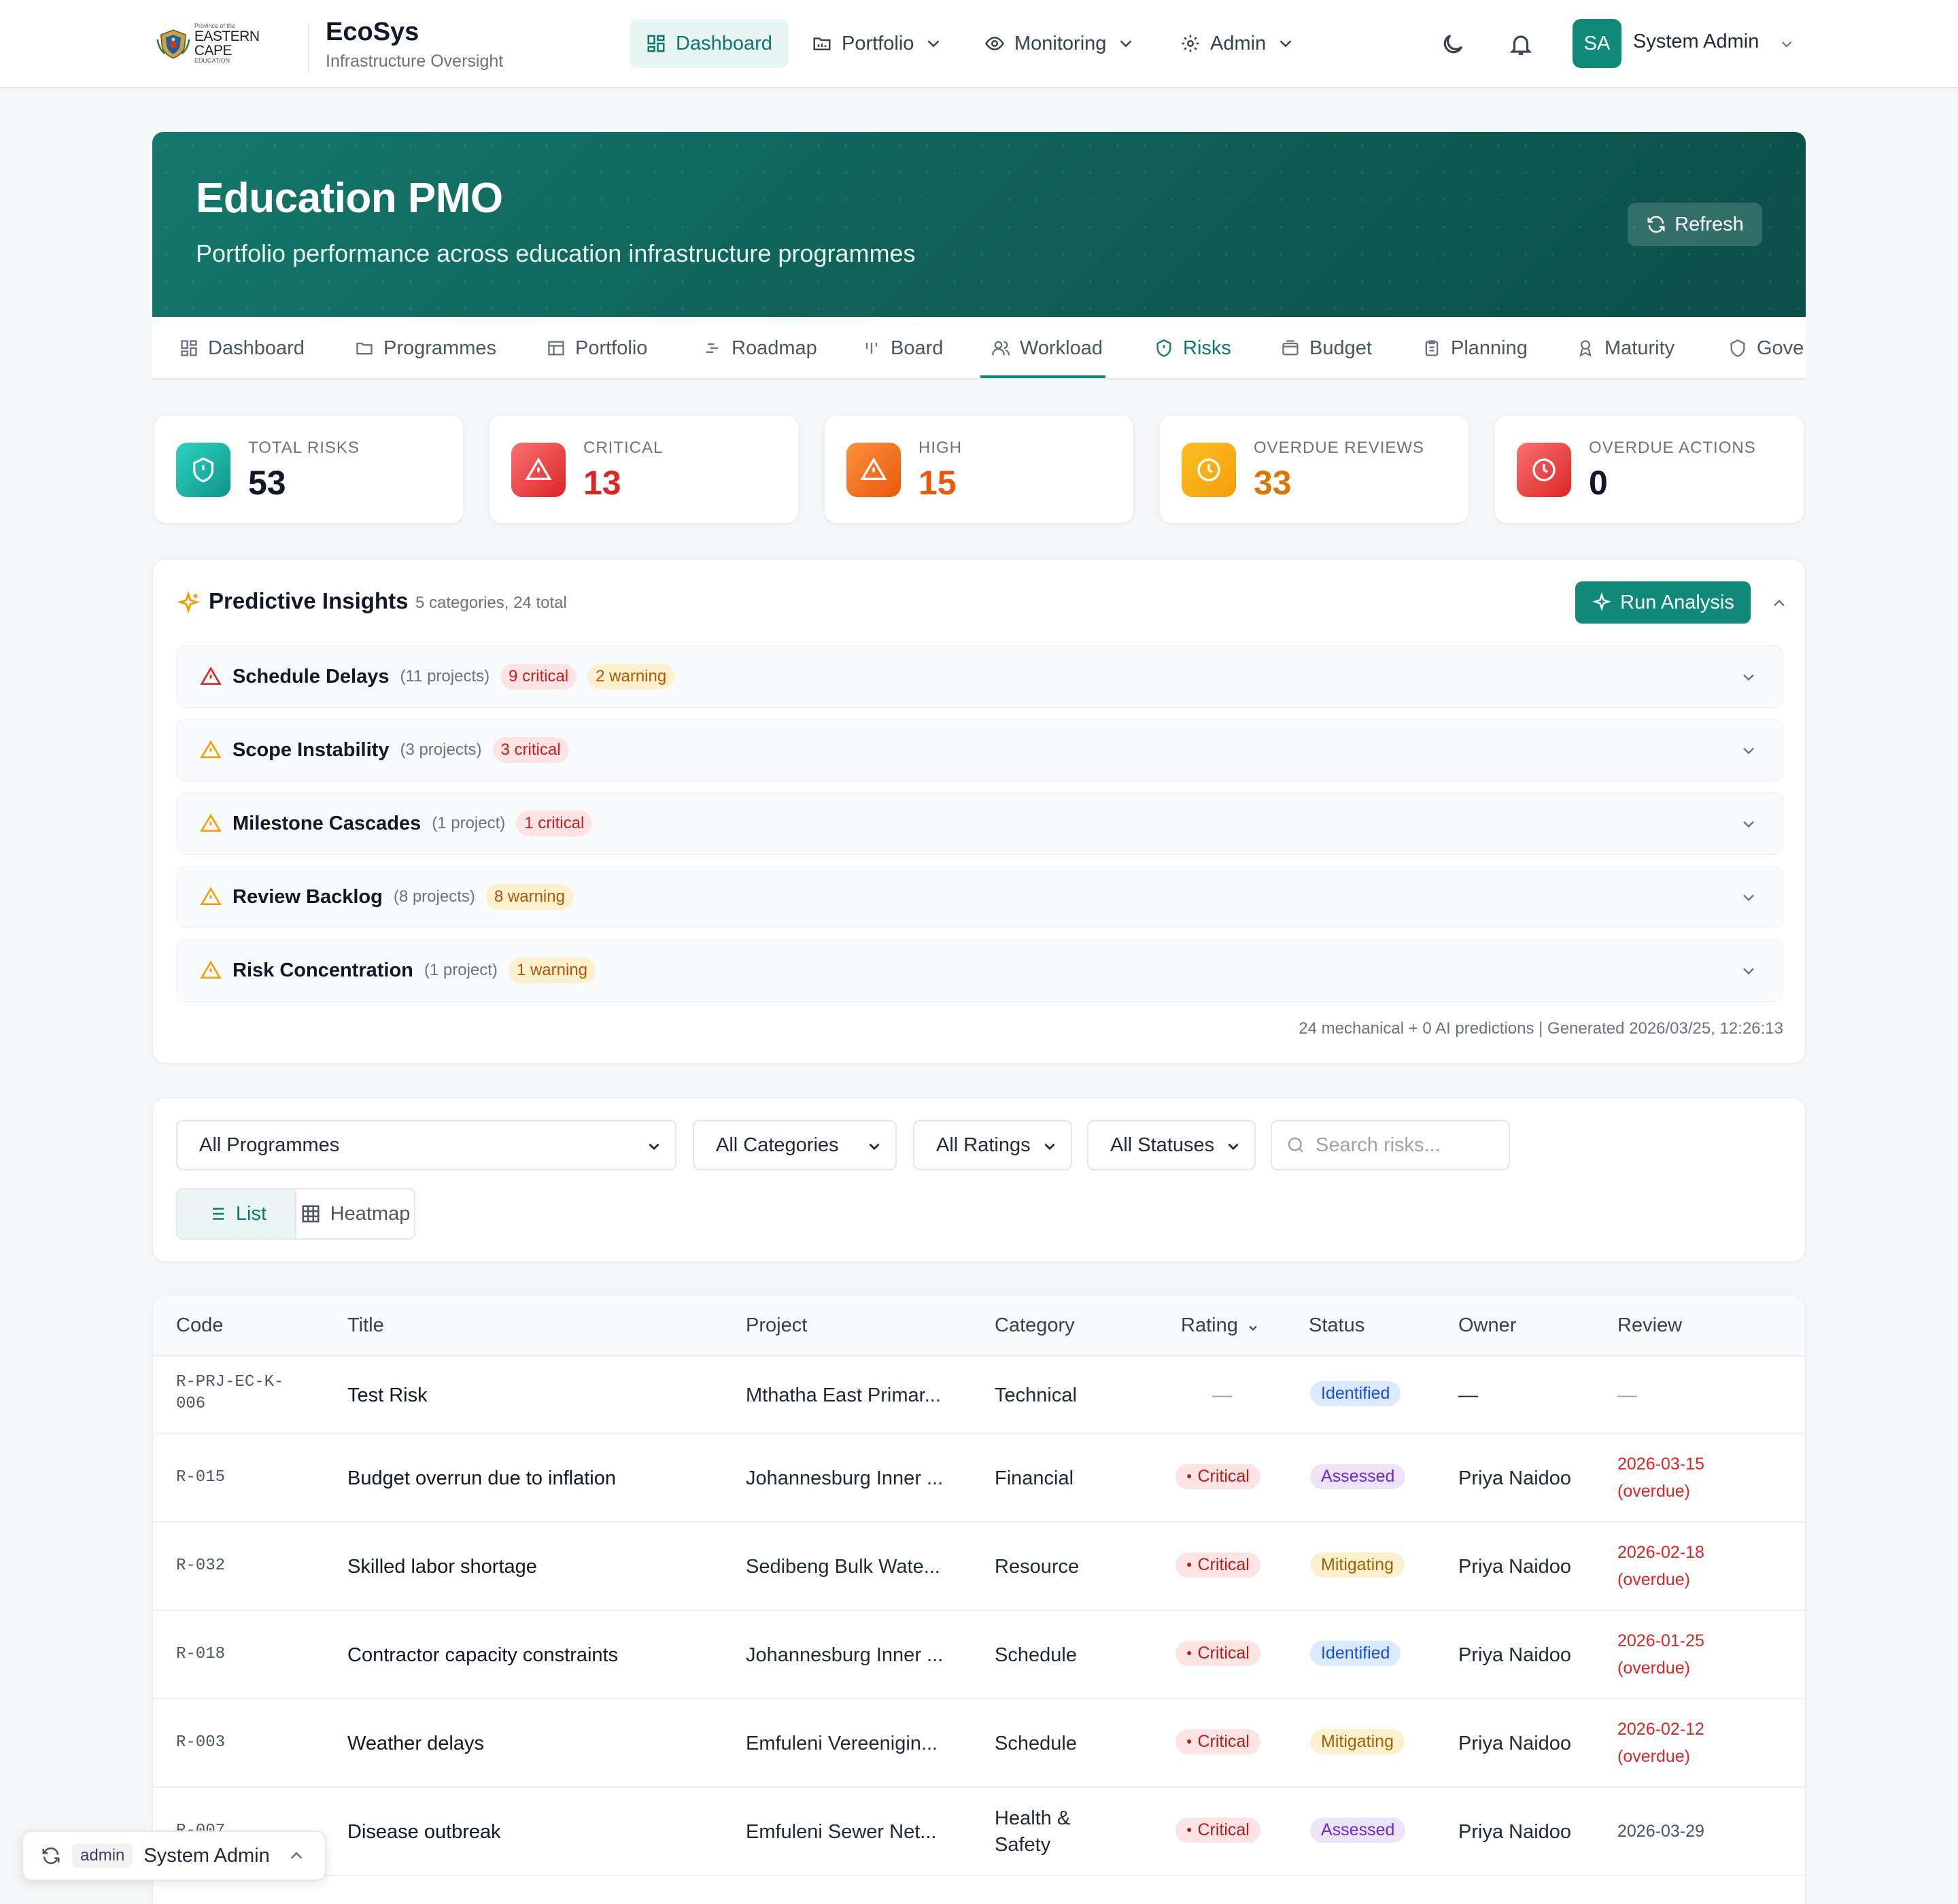 The image size is (1958, 1904). Describe the element at coordinates (1035, 1326) in the screenshot. I see `column-header: Category` at that location.